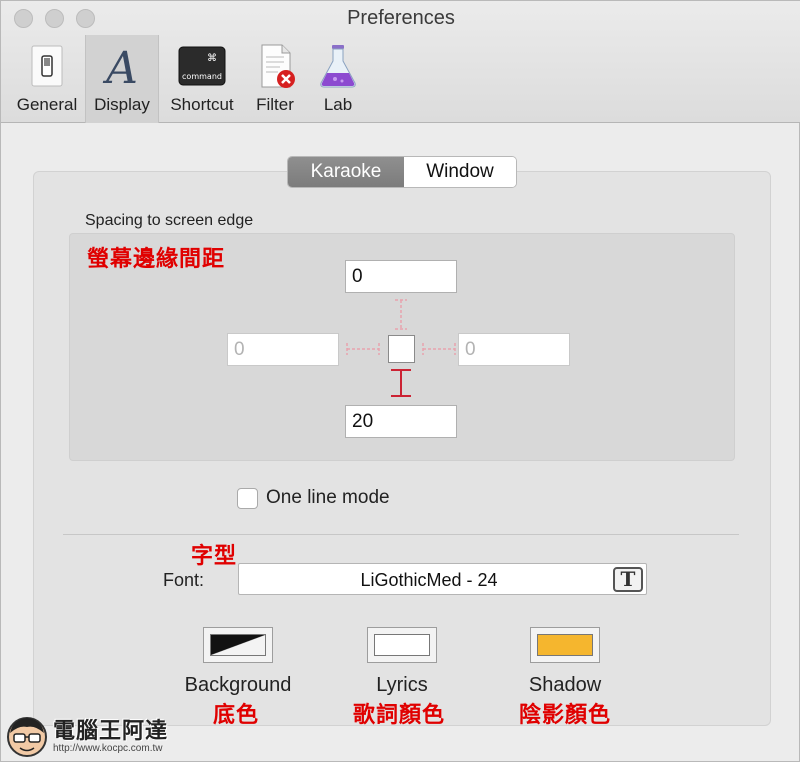 Image resolution: width=800 pixels, height=762 pixels. I want to click on toolbar-label: General, so click(47, 104).